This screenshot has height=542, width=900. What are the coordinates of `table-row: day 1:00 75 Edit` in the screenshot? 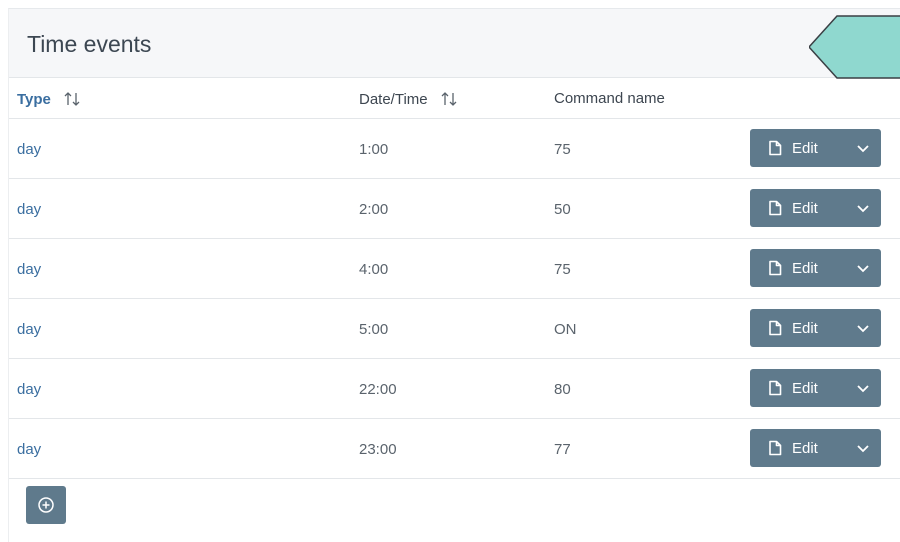 It's located at (454, 149).